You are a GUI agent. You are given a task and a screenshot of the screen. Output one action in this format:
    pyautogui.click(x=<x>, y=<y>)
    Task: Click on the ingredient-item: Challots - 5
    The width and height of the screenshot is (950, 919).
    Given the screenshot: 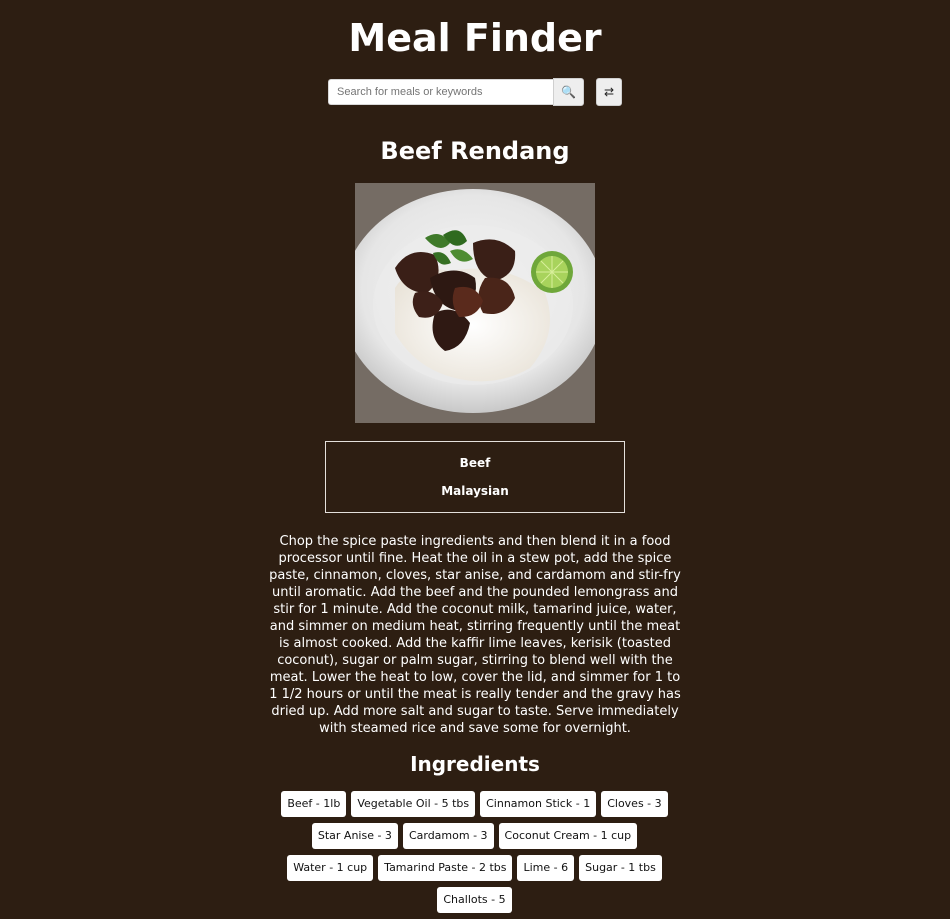 What is the action you would take?
    pyautogui.click(x=474, y=900)
    